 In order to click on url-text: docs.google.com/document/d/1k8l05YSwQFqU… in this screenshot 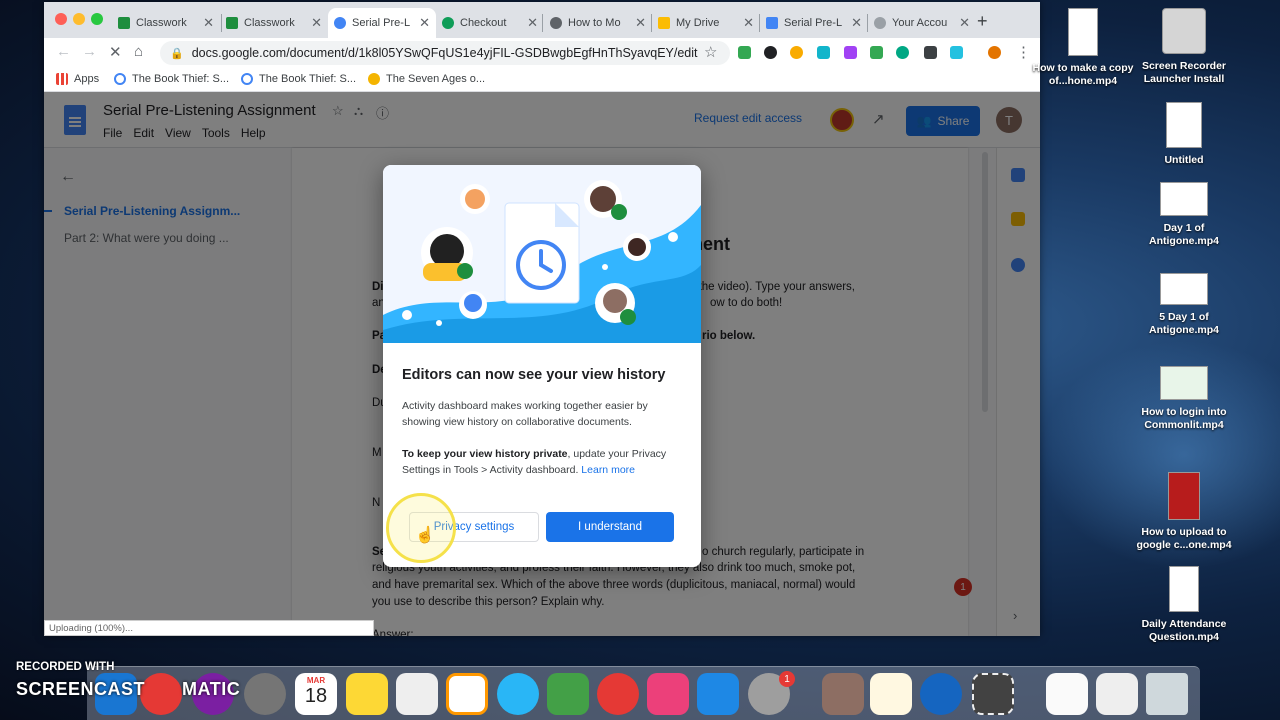, I will do `click(444, 53)`.